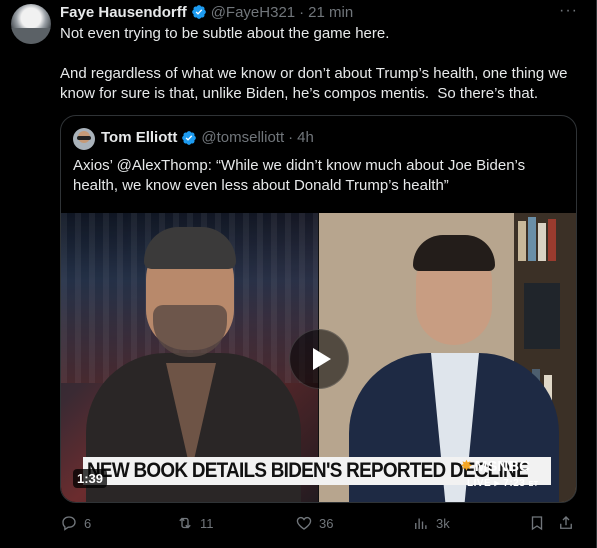 The image size is (597, 548). Describe the element at coordinates (207, 523) in the screenshot. I see `repost-count: 11` at that location.